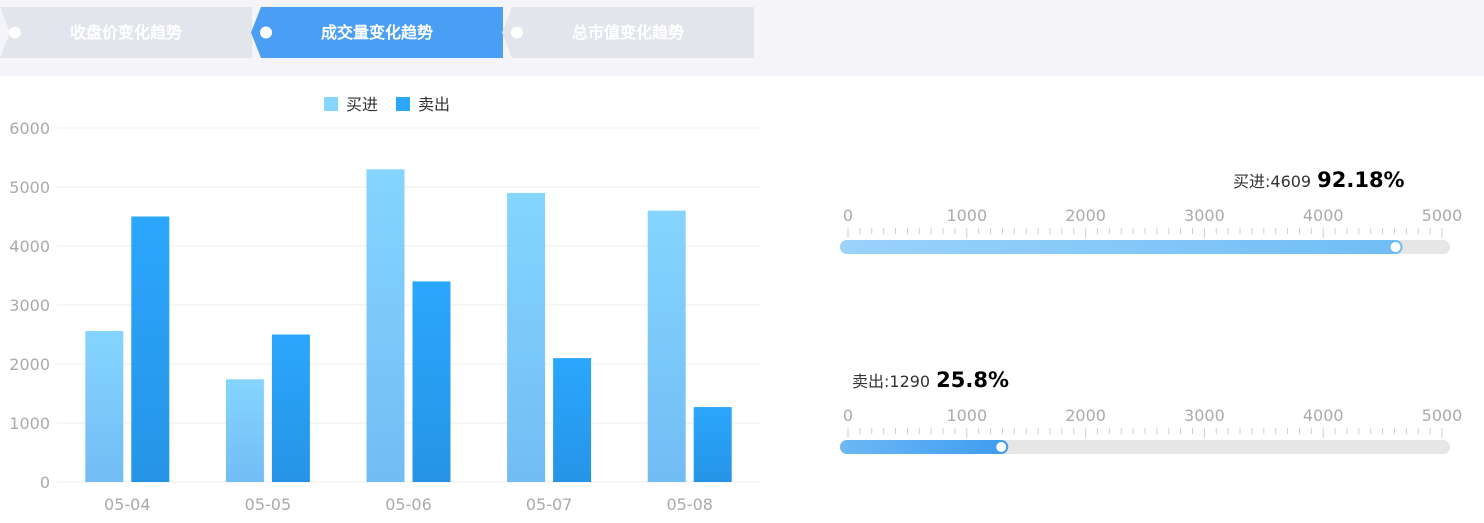 This screenshot has width=1484, height=523. Describe the element at coordinates (268, 504) in the screenshot. I see `x-tick-label: 05-05` at that location.